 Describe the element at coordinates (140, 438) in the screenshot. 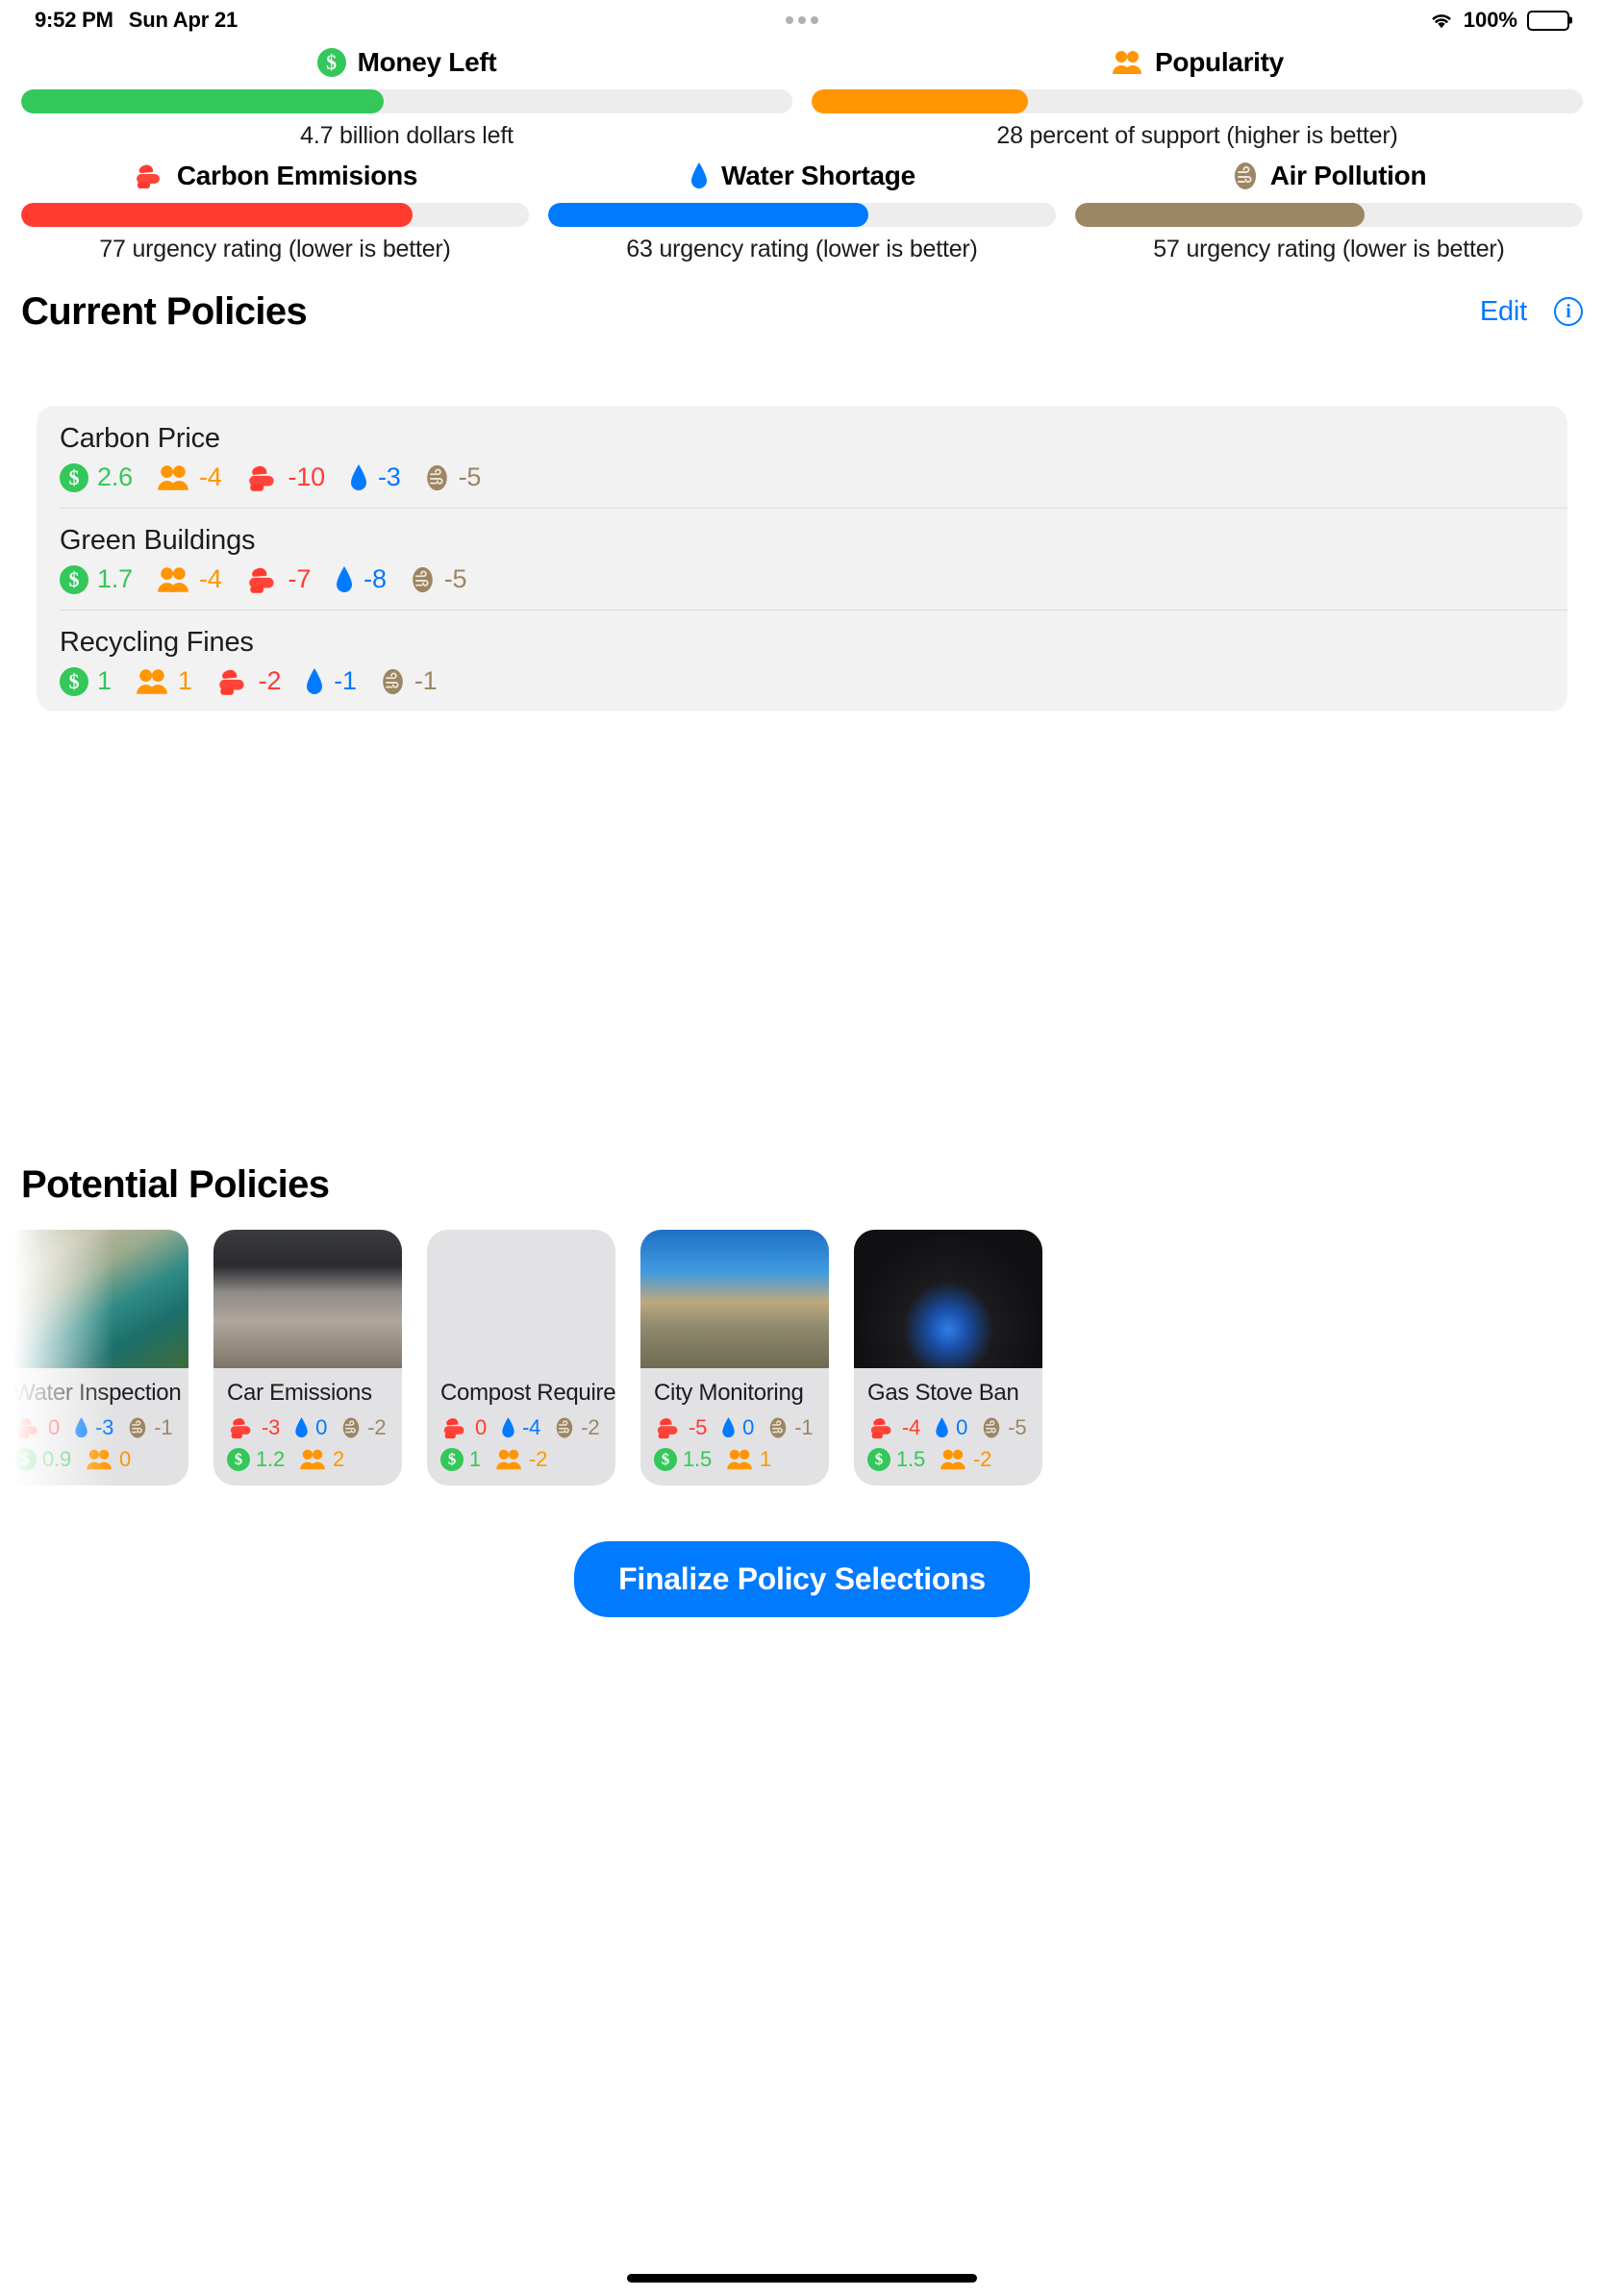

I see `policy-name: Carbon Price` at that location.